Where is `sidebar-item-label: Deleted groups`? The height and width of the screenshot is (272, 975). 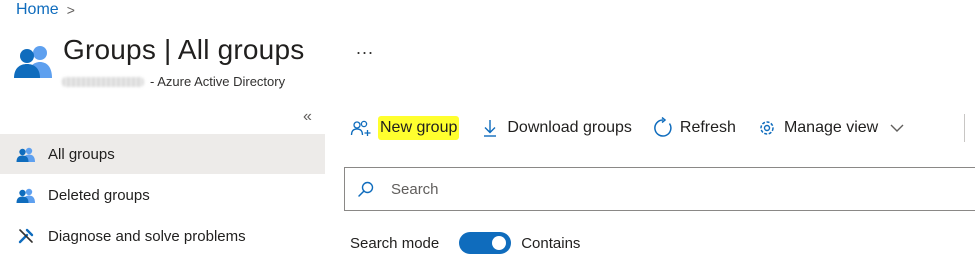 sidebar-item-label: Deleted groups is located at coordinates (99, 195).